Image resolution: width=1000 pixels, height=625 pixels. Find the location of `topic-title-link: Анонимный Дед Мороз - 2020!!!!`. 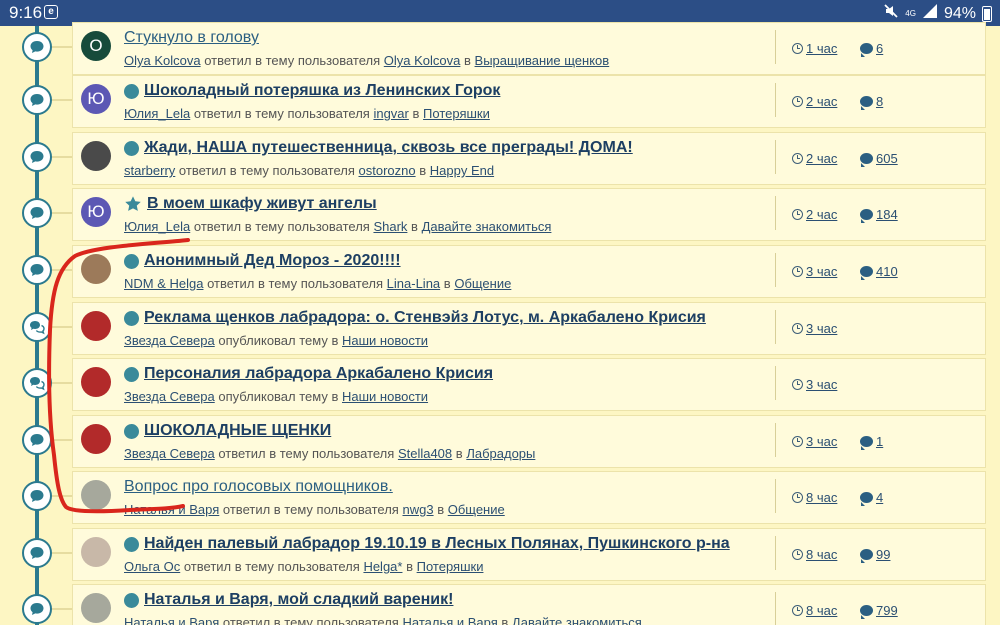

topic-title-link: Анонимный Дед Мороз - 2020!!!! is located at coordinates (272, 261).